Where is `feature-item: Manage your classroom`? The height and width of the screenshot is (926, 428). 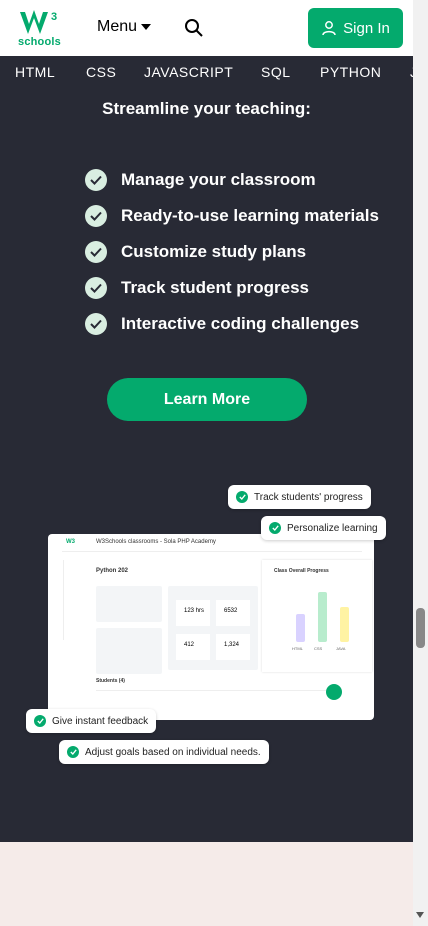 feature-item: Manage your classroom is located at coordinates (200, 180).